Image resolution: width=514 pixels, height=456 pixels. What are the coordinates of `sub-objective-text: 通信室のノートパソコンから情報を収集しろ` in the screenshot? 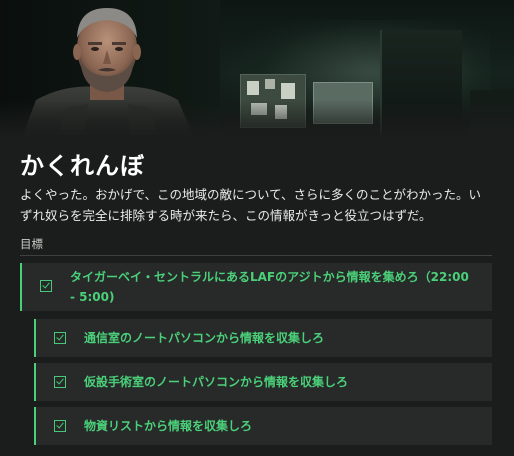 It's located at (204, 338).